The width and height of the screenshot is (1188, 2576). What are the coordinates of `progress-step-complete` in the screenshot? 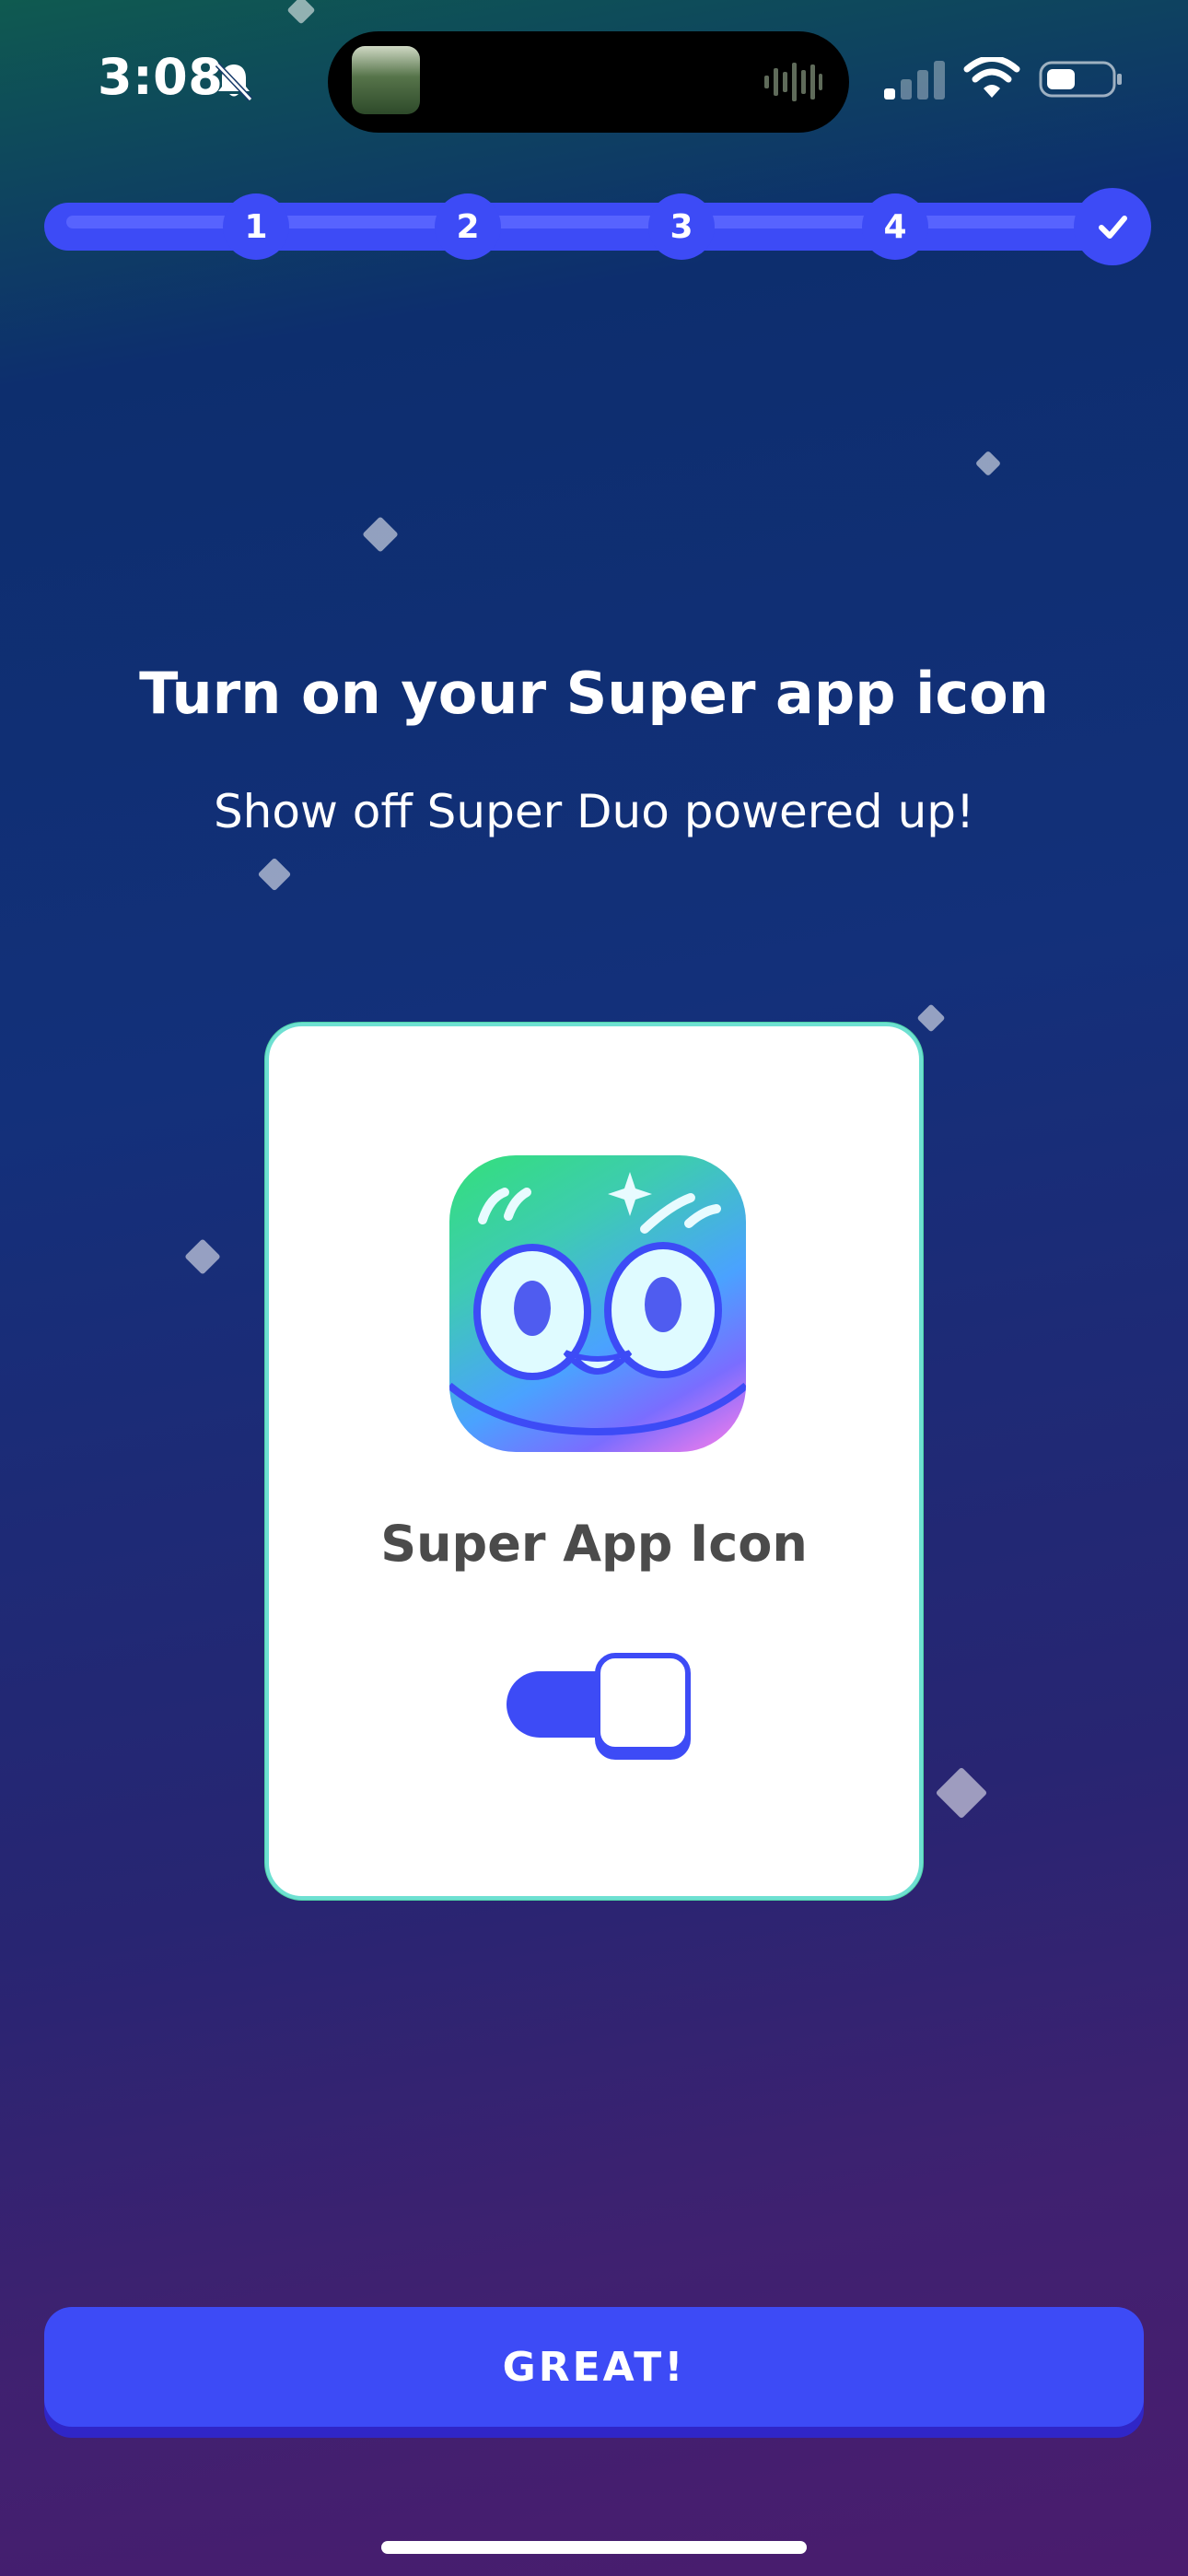 It's located at (1112, 227).